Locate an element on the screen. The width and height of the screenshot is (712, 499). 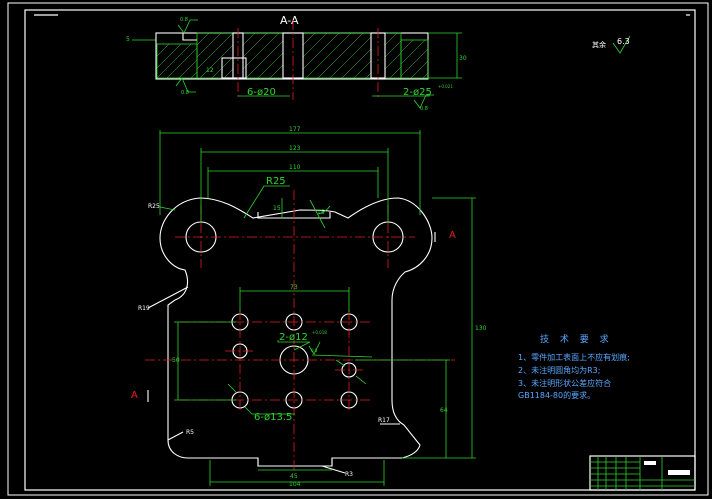
radius-top: R25 is located at coordinates (276, 181).